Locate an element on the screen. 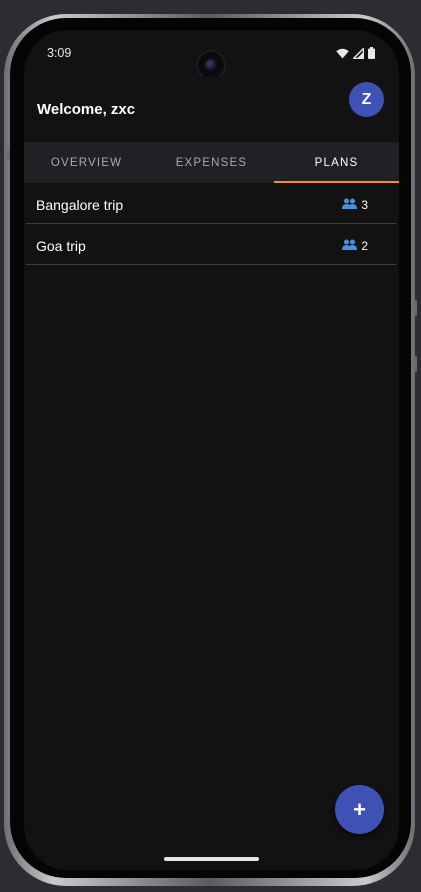  plan-members: 2 is located at coordinates (355, 246).